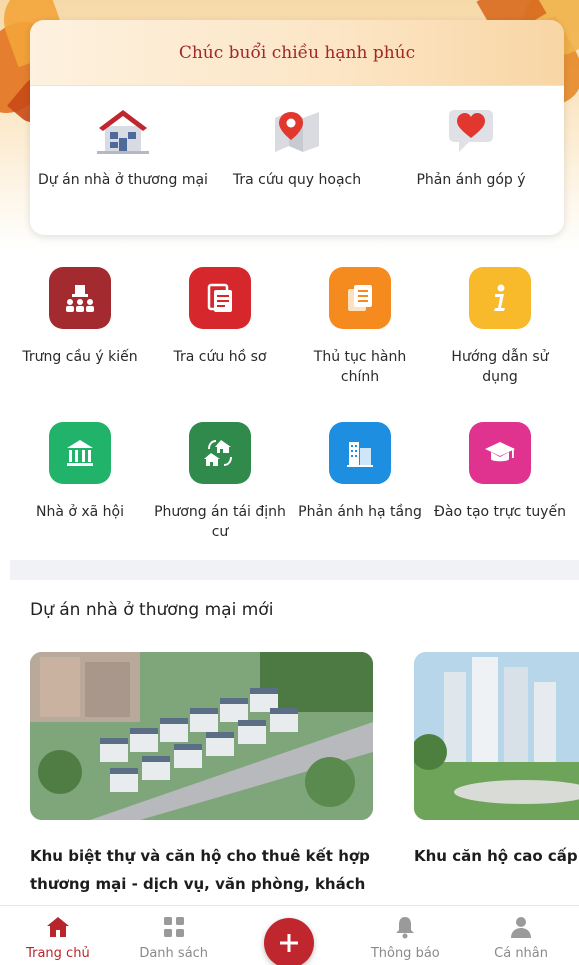  What do you see at coordinates (521, 927) in the screenshot?
I see `user-icon` at bounding box center [521, 927].